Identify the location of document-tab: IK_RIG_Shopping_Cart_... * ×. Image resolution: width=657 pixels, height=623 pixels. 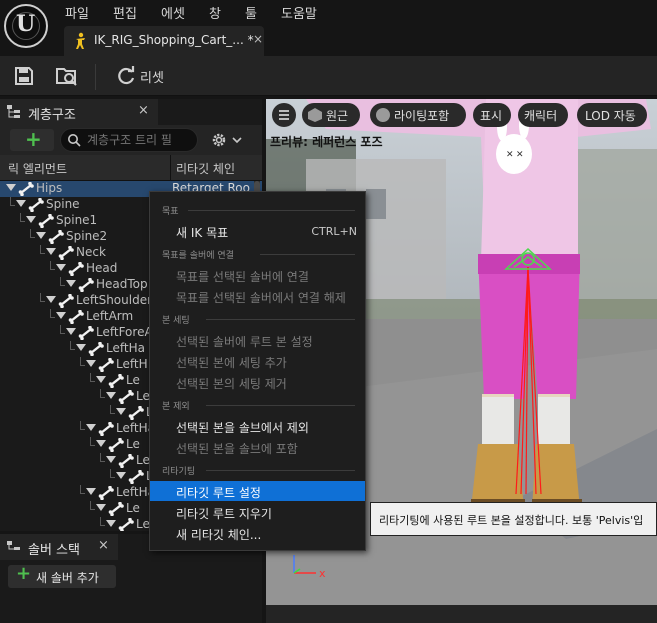
(164, 41).